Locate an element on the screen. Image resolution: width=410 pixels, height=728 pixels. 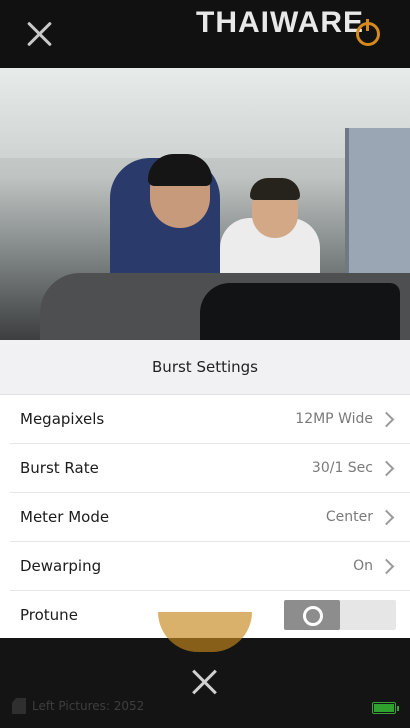
row-value: 30/1 Sec is located at coordinates (342, 468).